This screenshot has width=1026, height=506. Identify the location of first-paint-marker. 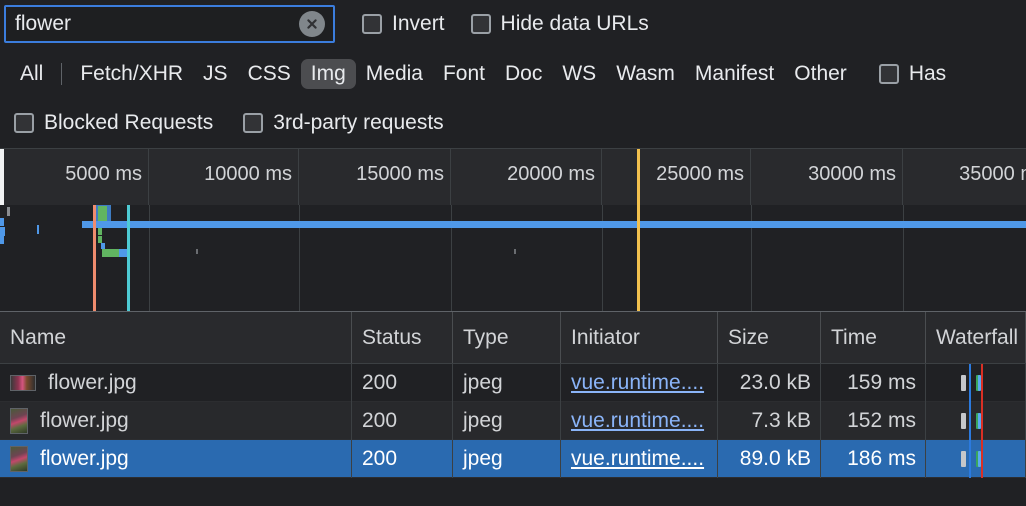
(638, 258).